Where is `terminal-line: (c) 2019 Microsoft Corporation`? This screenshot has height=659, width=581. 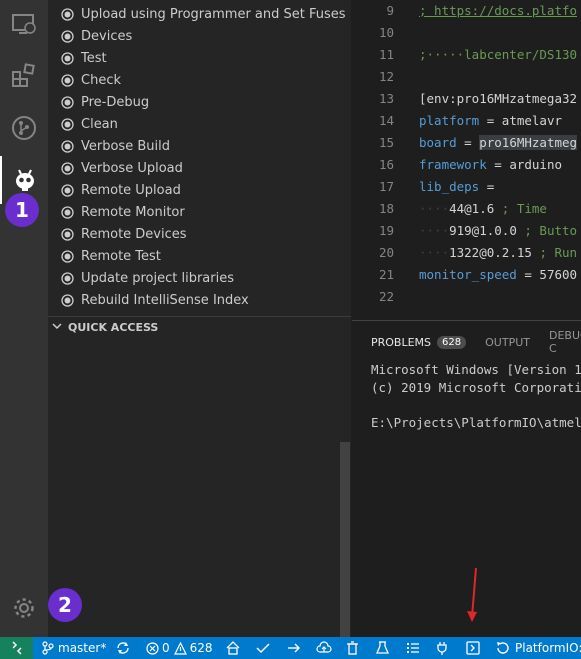 terminal-line: (c) 2019 Microsoft Corporation is located at coordinates (476, 387).